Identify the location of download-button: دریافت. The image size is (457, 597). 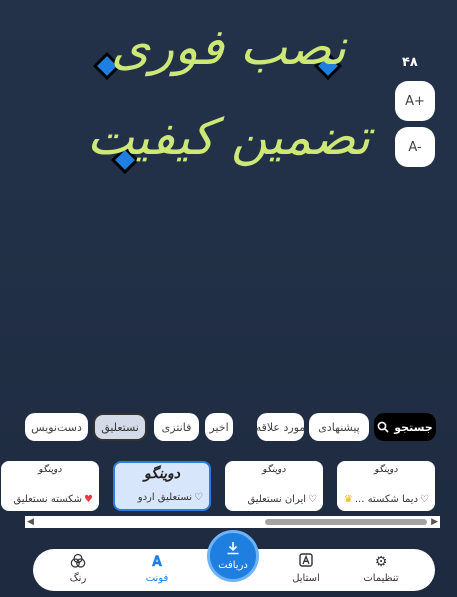
(233, 556).